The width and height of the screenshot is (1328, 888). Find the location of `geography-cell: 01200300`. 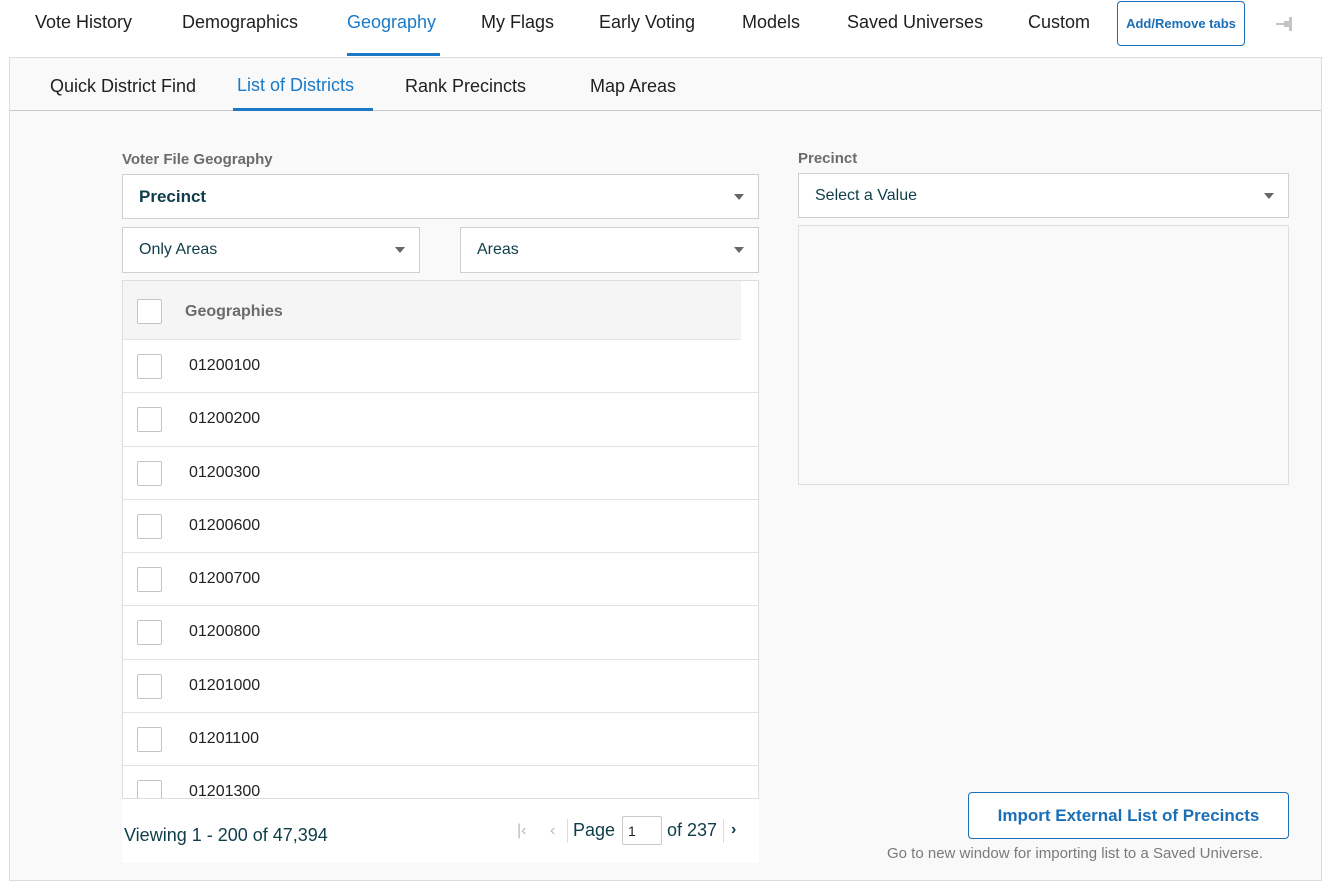

geography-cell: 01200300 is located at coordinates (225, 472).